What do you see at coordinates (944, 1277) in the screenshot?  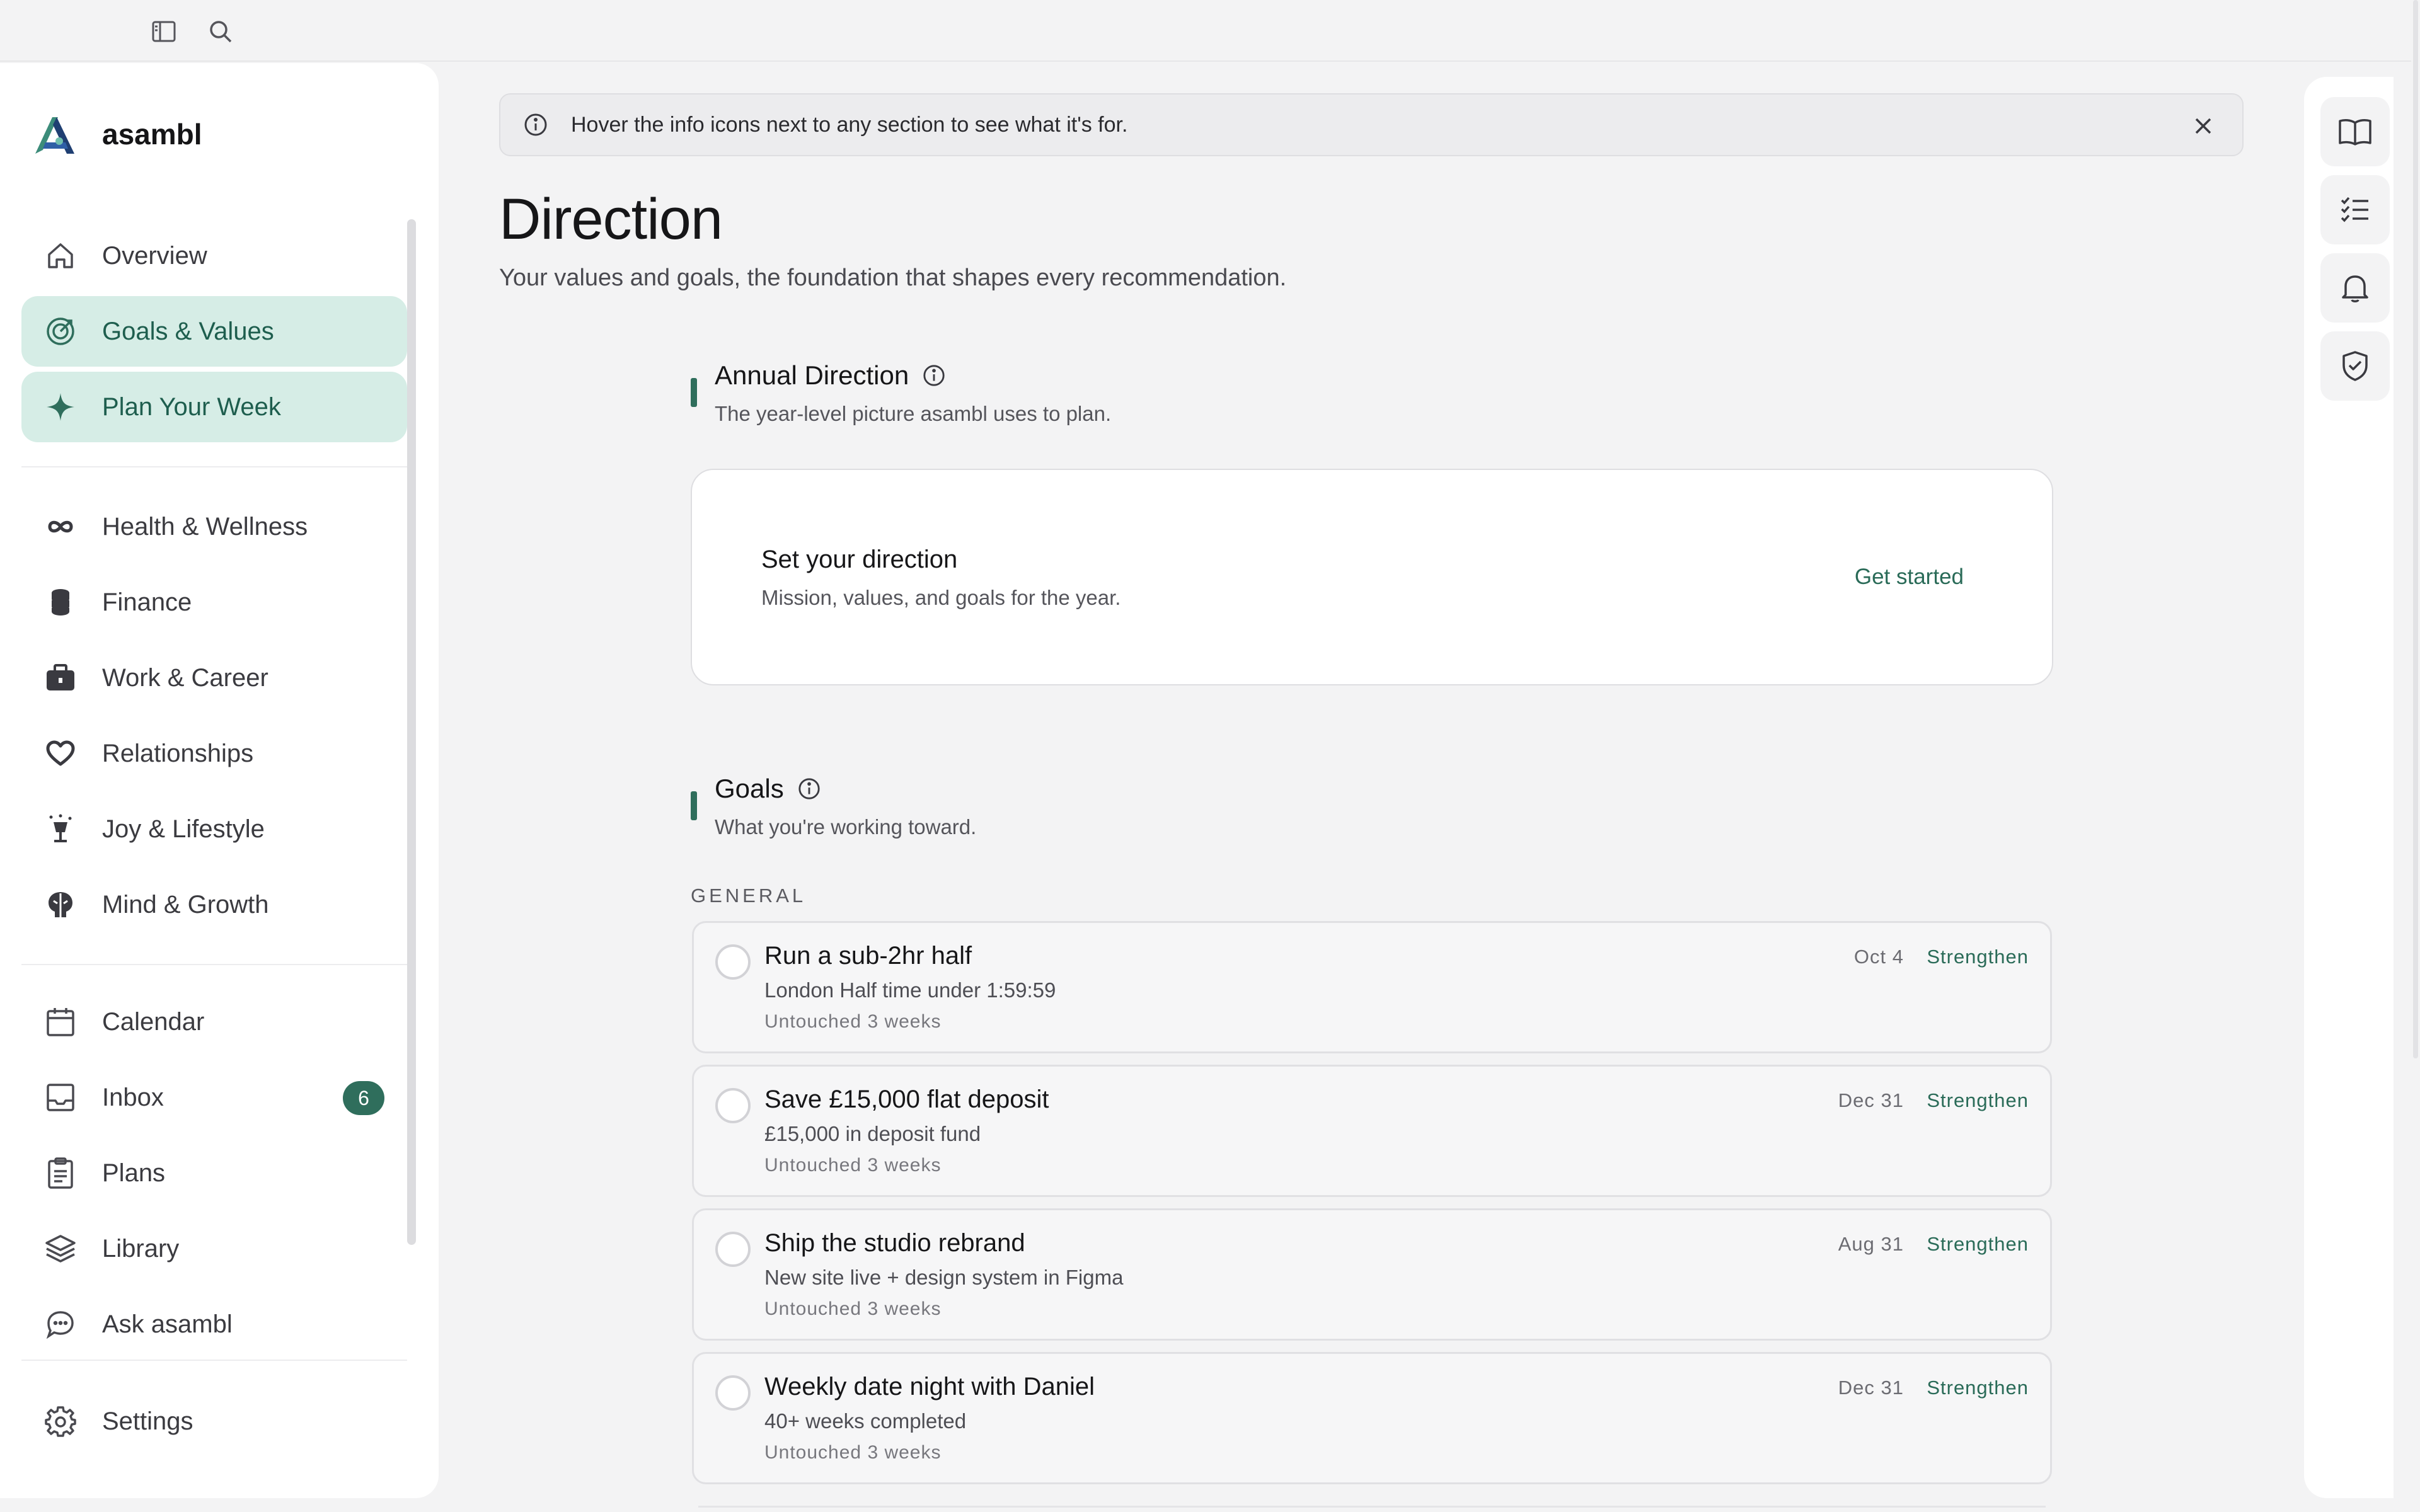 I see `goal-metric: New site live + design system in Figma` at bounding box center [944, 1277].